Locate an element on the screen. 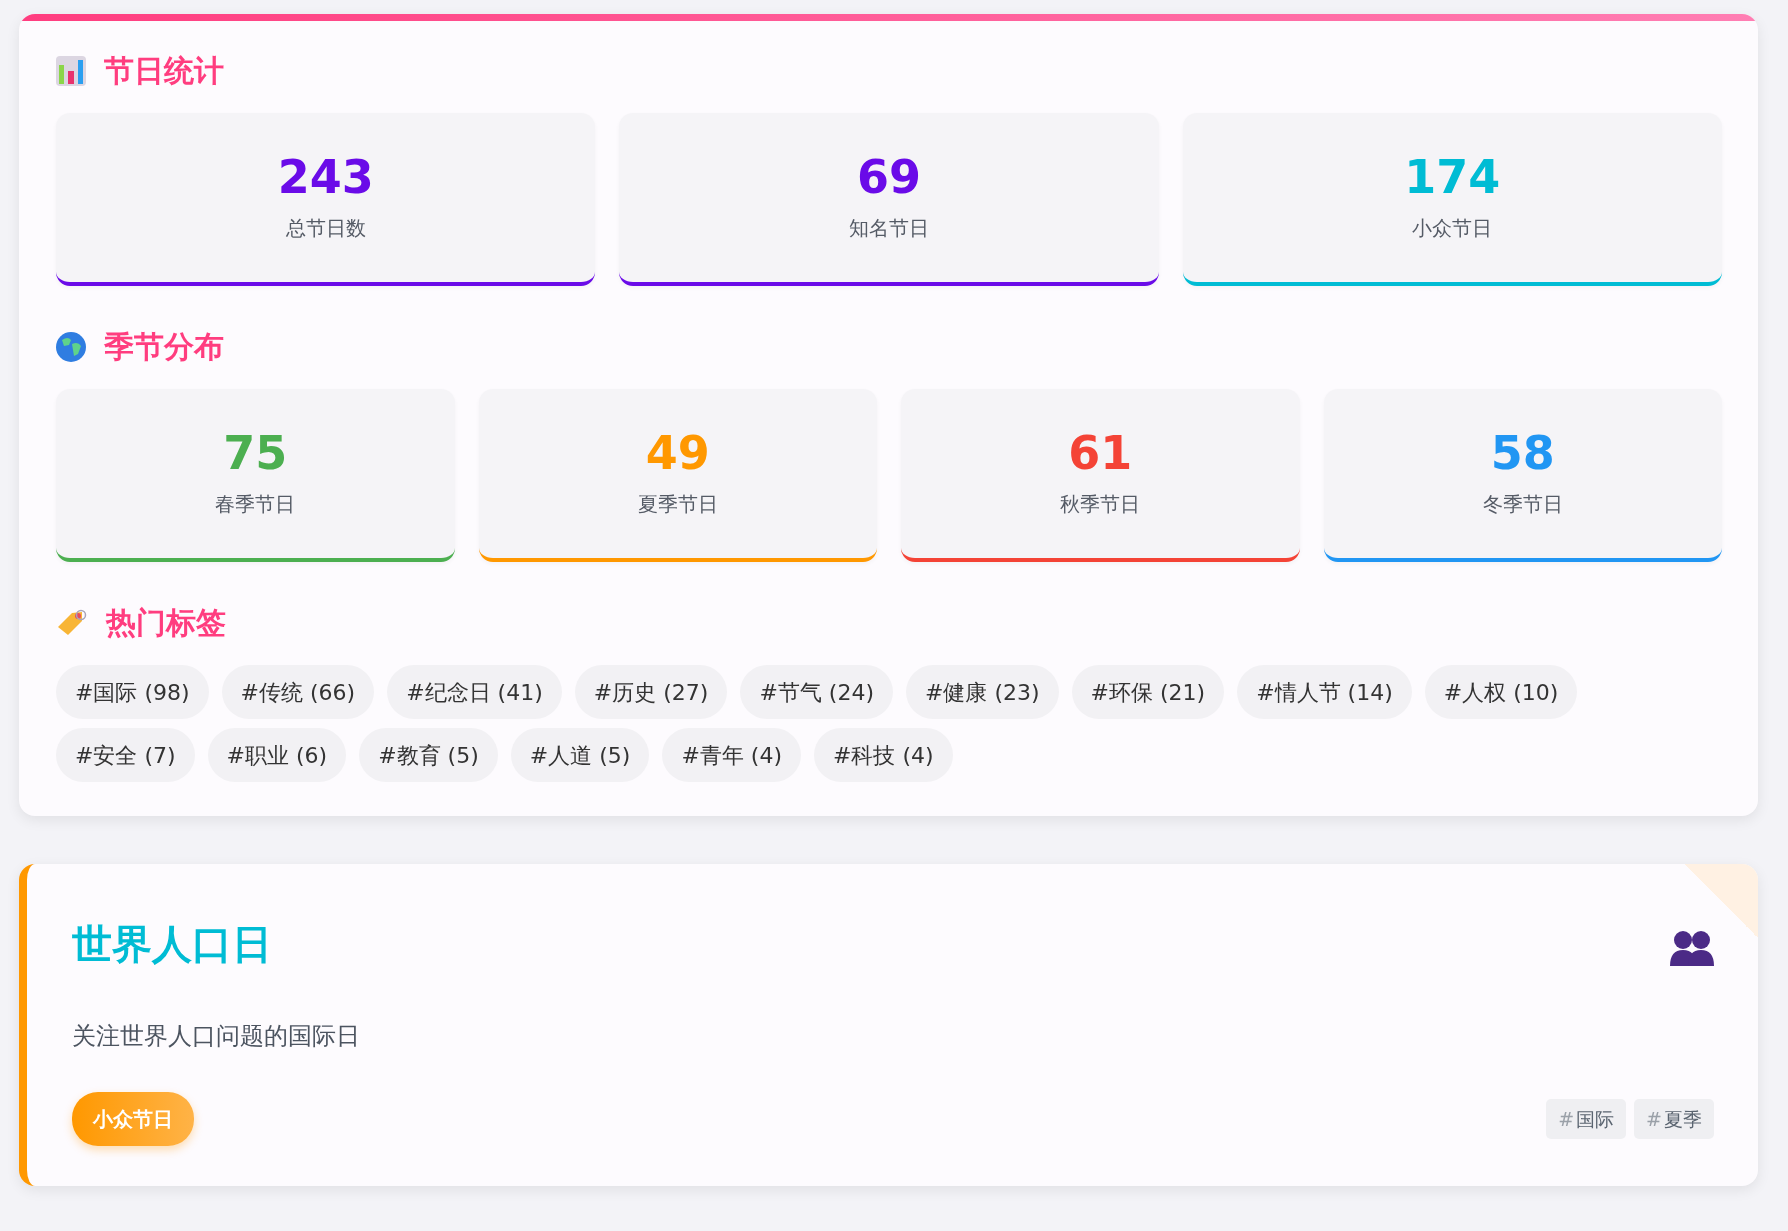 This screenshot has height=1231, width=1788. tag-chip: #职业 (6) is located at coordinates (277, 755).